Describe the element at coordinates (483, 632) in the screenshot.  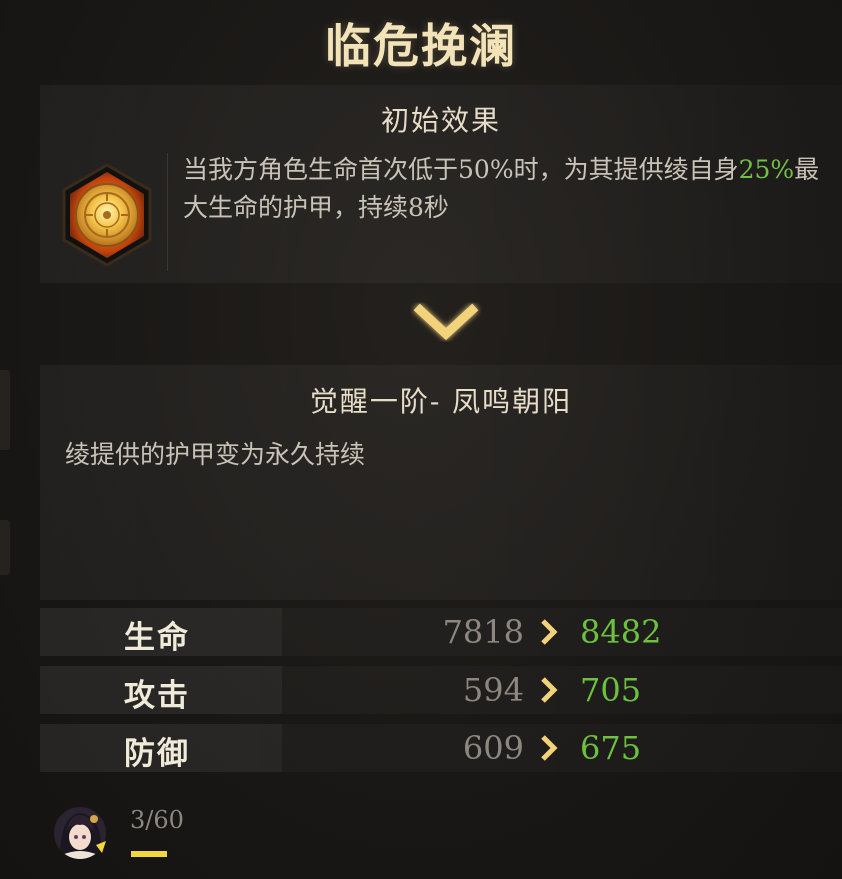
I see `stat-old-value: 7818` at that location.